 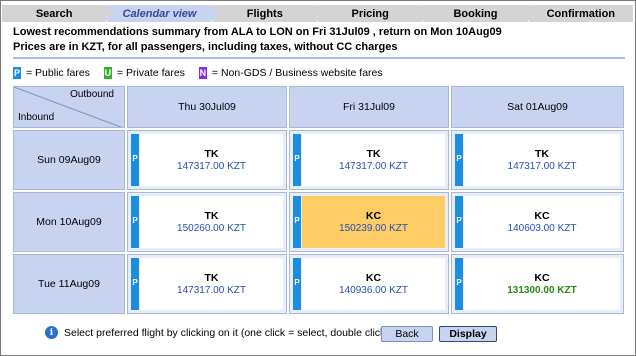 What do you see at coordinates (36, 117) in the screenshot?
I see `inbound-label: Inbound` at bounding box center [36, 117].